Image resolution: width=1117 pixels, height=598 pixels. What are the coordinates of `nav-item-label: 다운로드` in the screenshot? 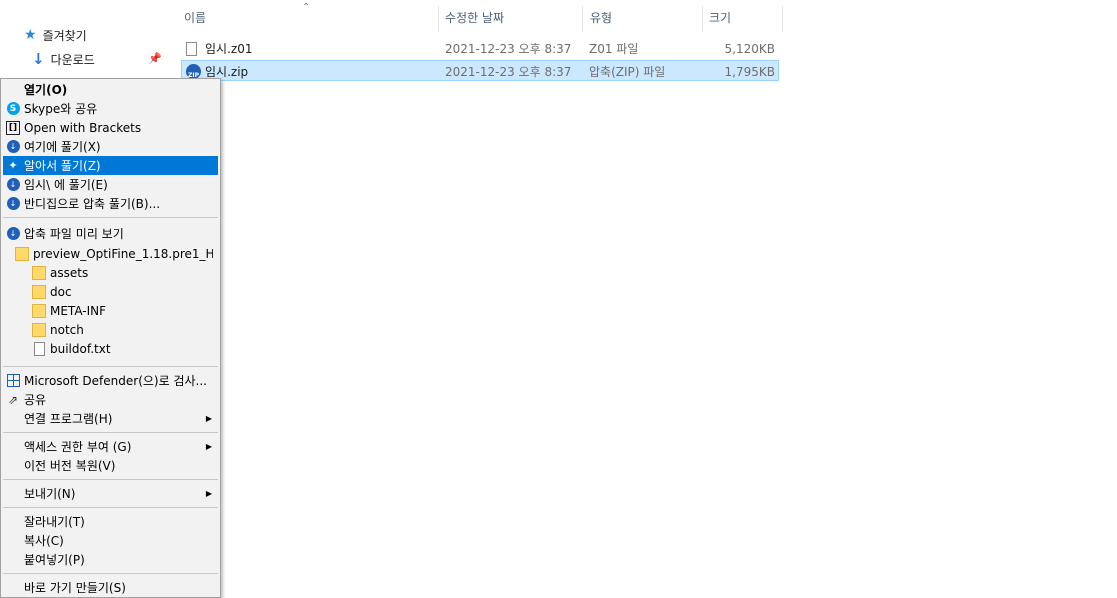 It's located at (72, 59).